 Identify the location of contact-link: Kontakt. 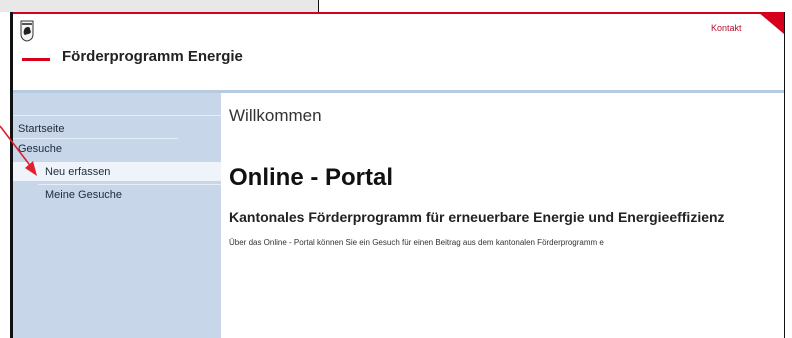
(726, 28).